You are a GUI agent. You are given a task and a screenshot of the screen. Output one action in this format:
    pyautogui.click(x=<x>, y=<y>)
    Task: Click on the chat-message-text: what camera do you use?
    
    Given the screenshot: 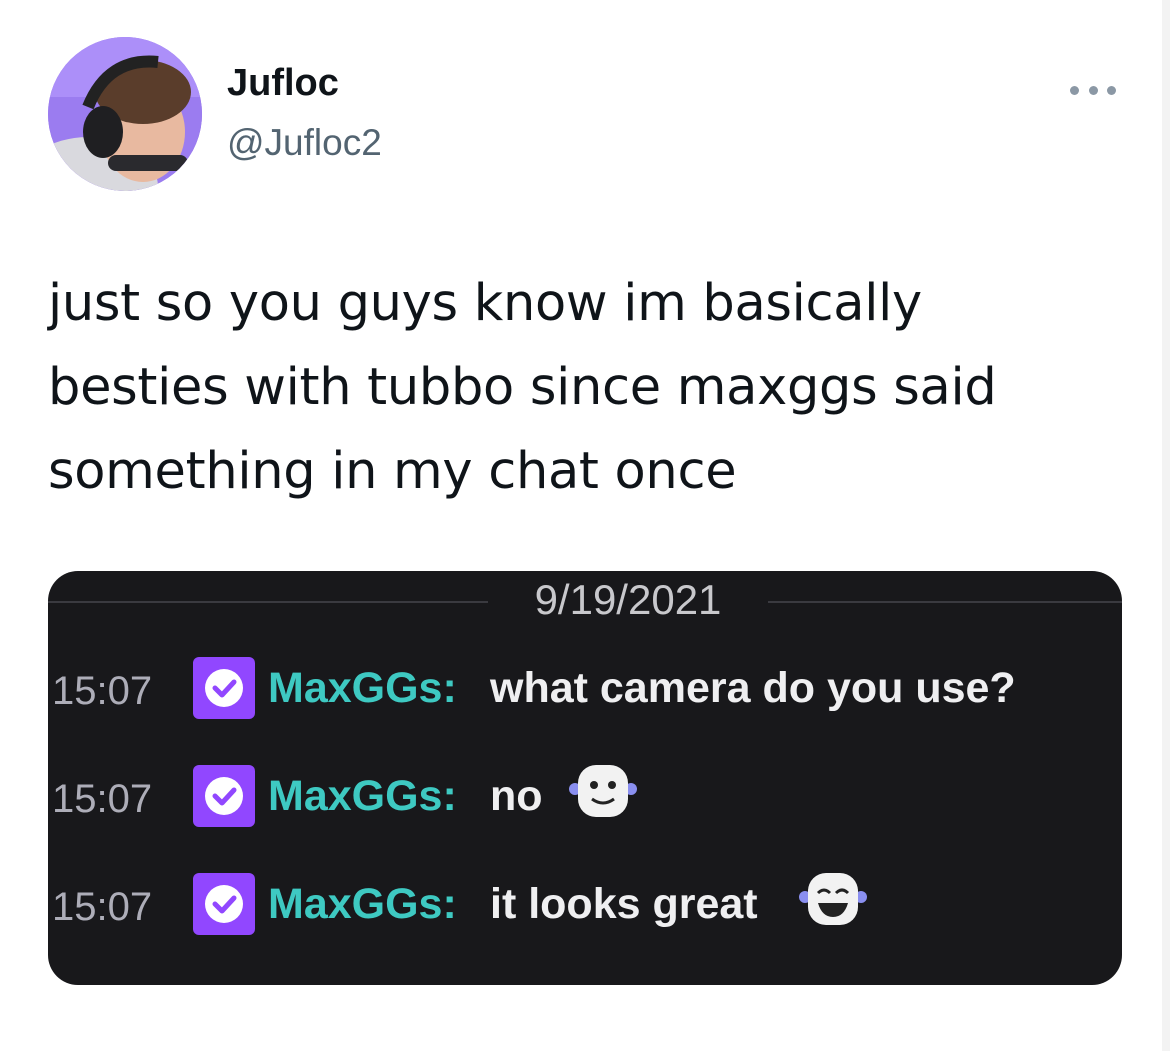 What is the action you would take?
    pyautogui.click(x=753, y=688)
    